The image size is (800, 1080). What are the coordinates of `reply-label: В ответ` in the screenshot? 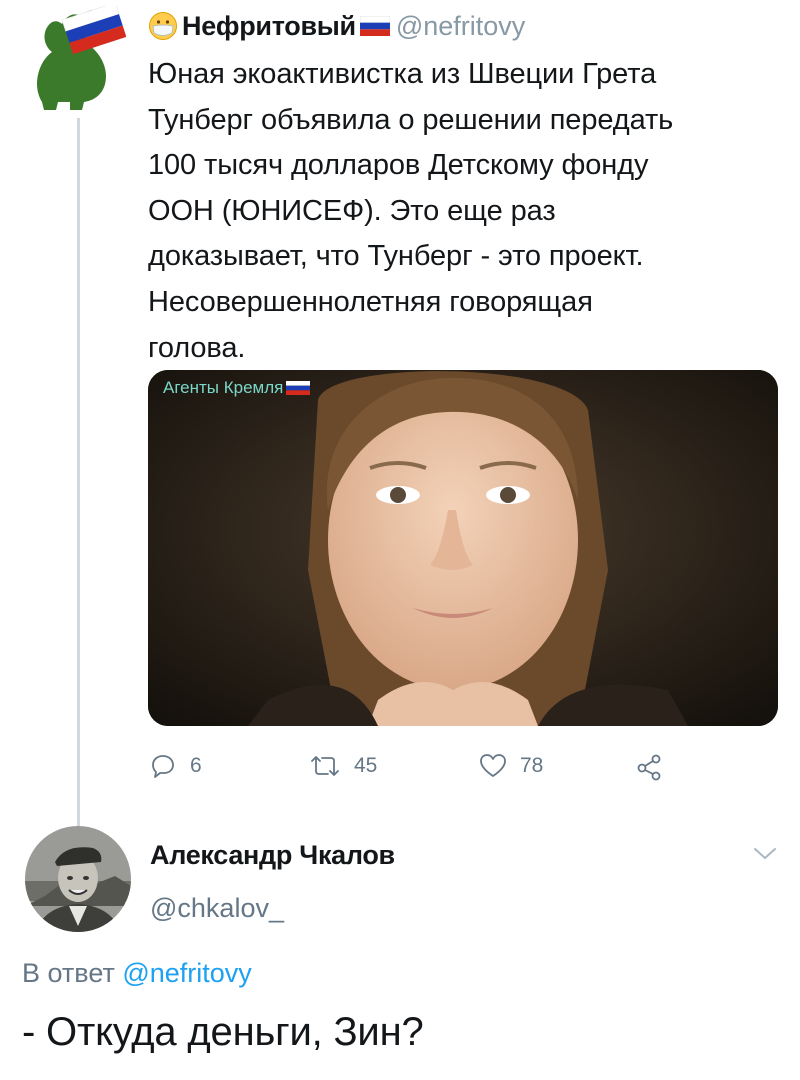 It's located at (68, 973).